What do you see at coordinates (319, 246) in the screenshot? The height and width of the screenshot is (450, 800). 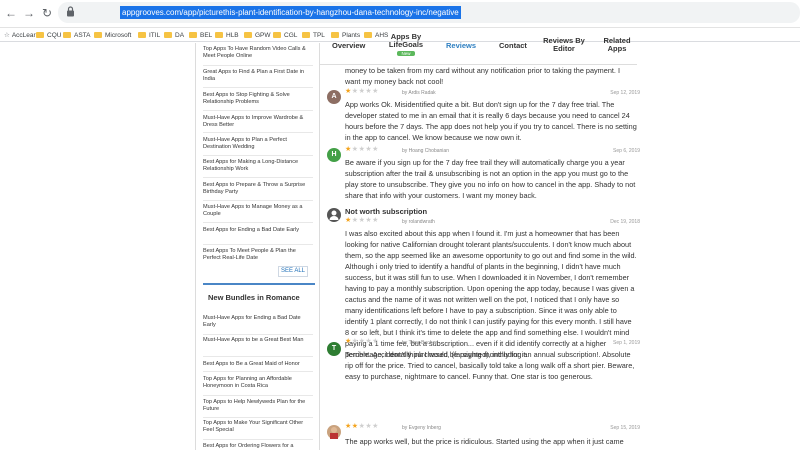 I see `column-divider` at bounding box center [319, 246].